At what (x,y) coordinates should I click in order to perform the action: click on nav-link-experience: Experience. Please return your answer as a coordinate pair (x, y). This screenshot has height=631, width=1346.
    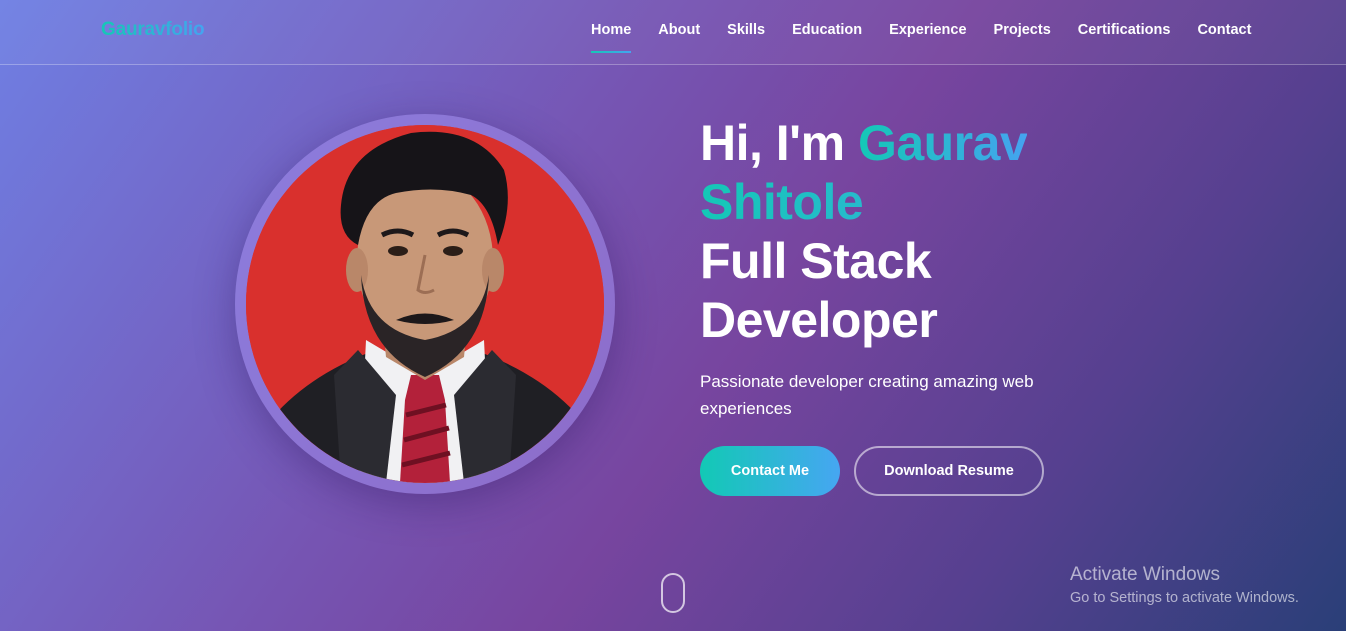
    Looking at the image, I should click on (927, 30).